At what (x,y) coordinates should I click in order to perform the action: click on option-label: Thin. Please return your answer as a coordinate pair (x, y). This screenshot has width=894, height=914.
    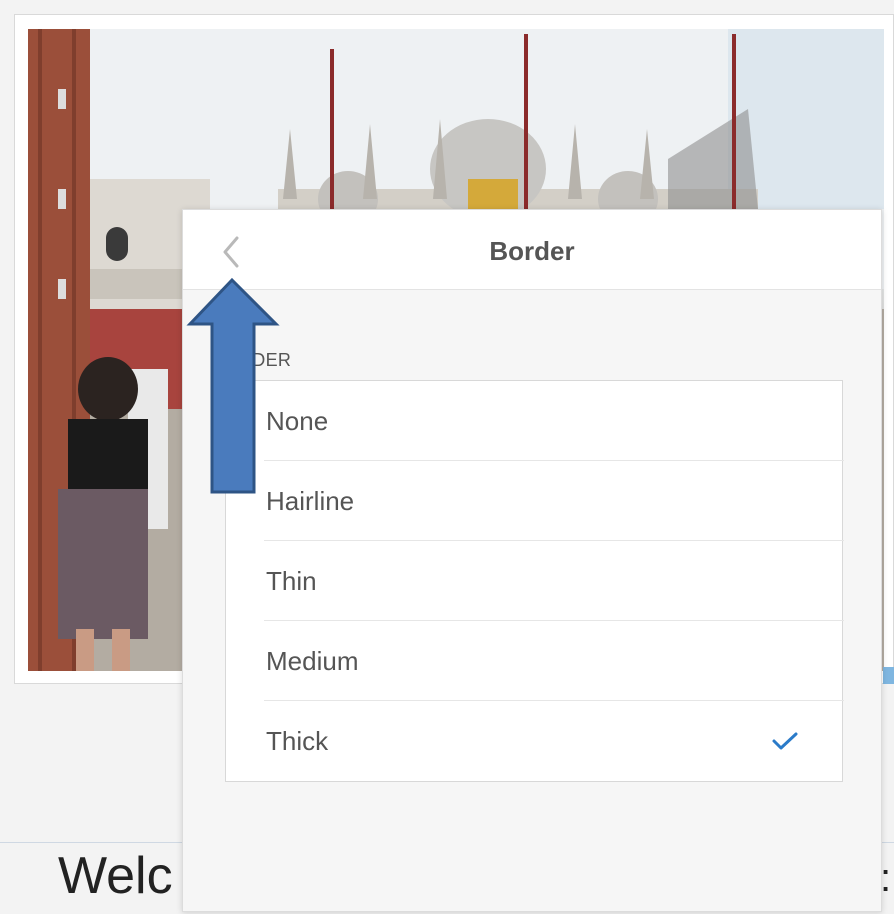
    Looking at the image, I should click on (291, 581).